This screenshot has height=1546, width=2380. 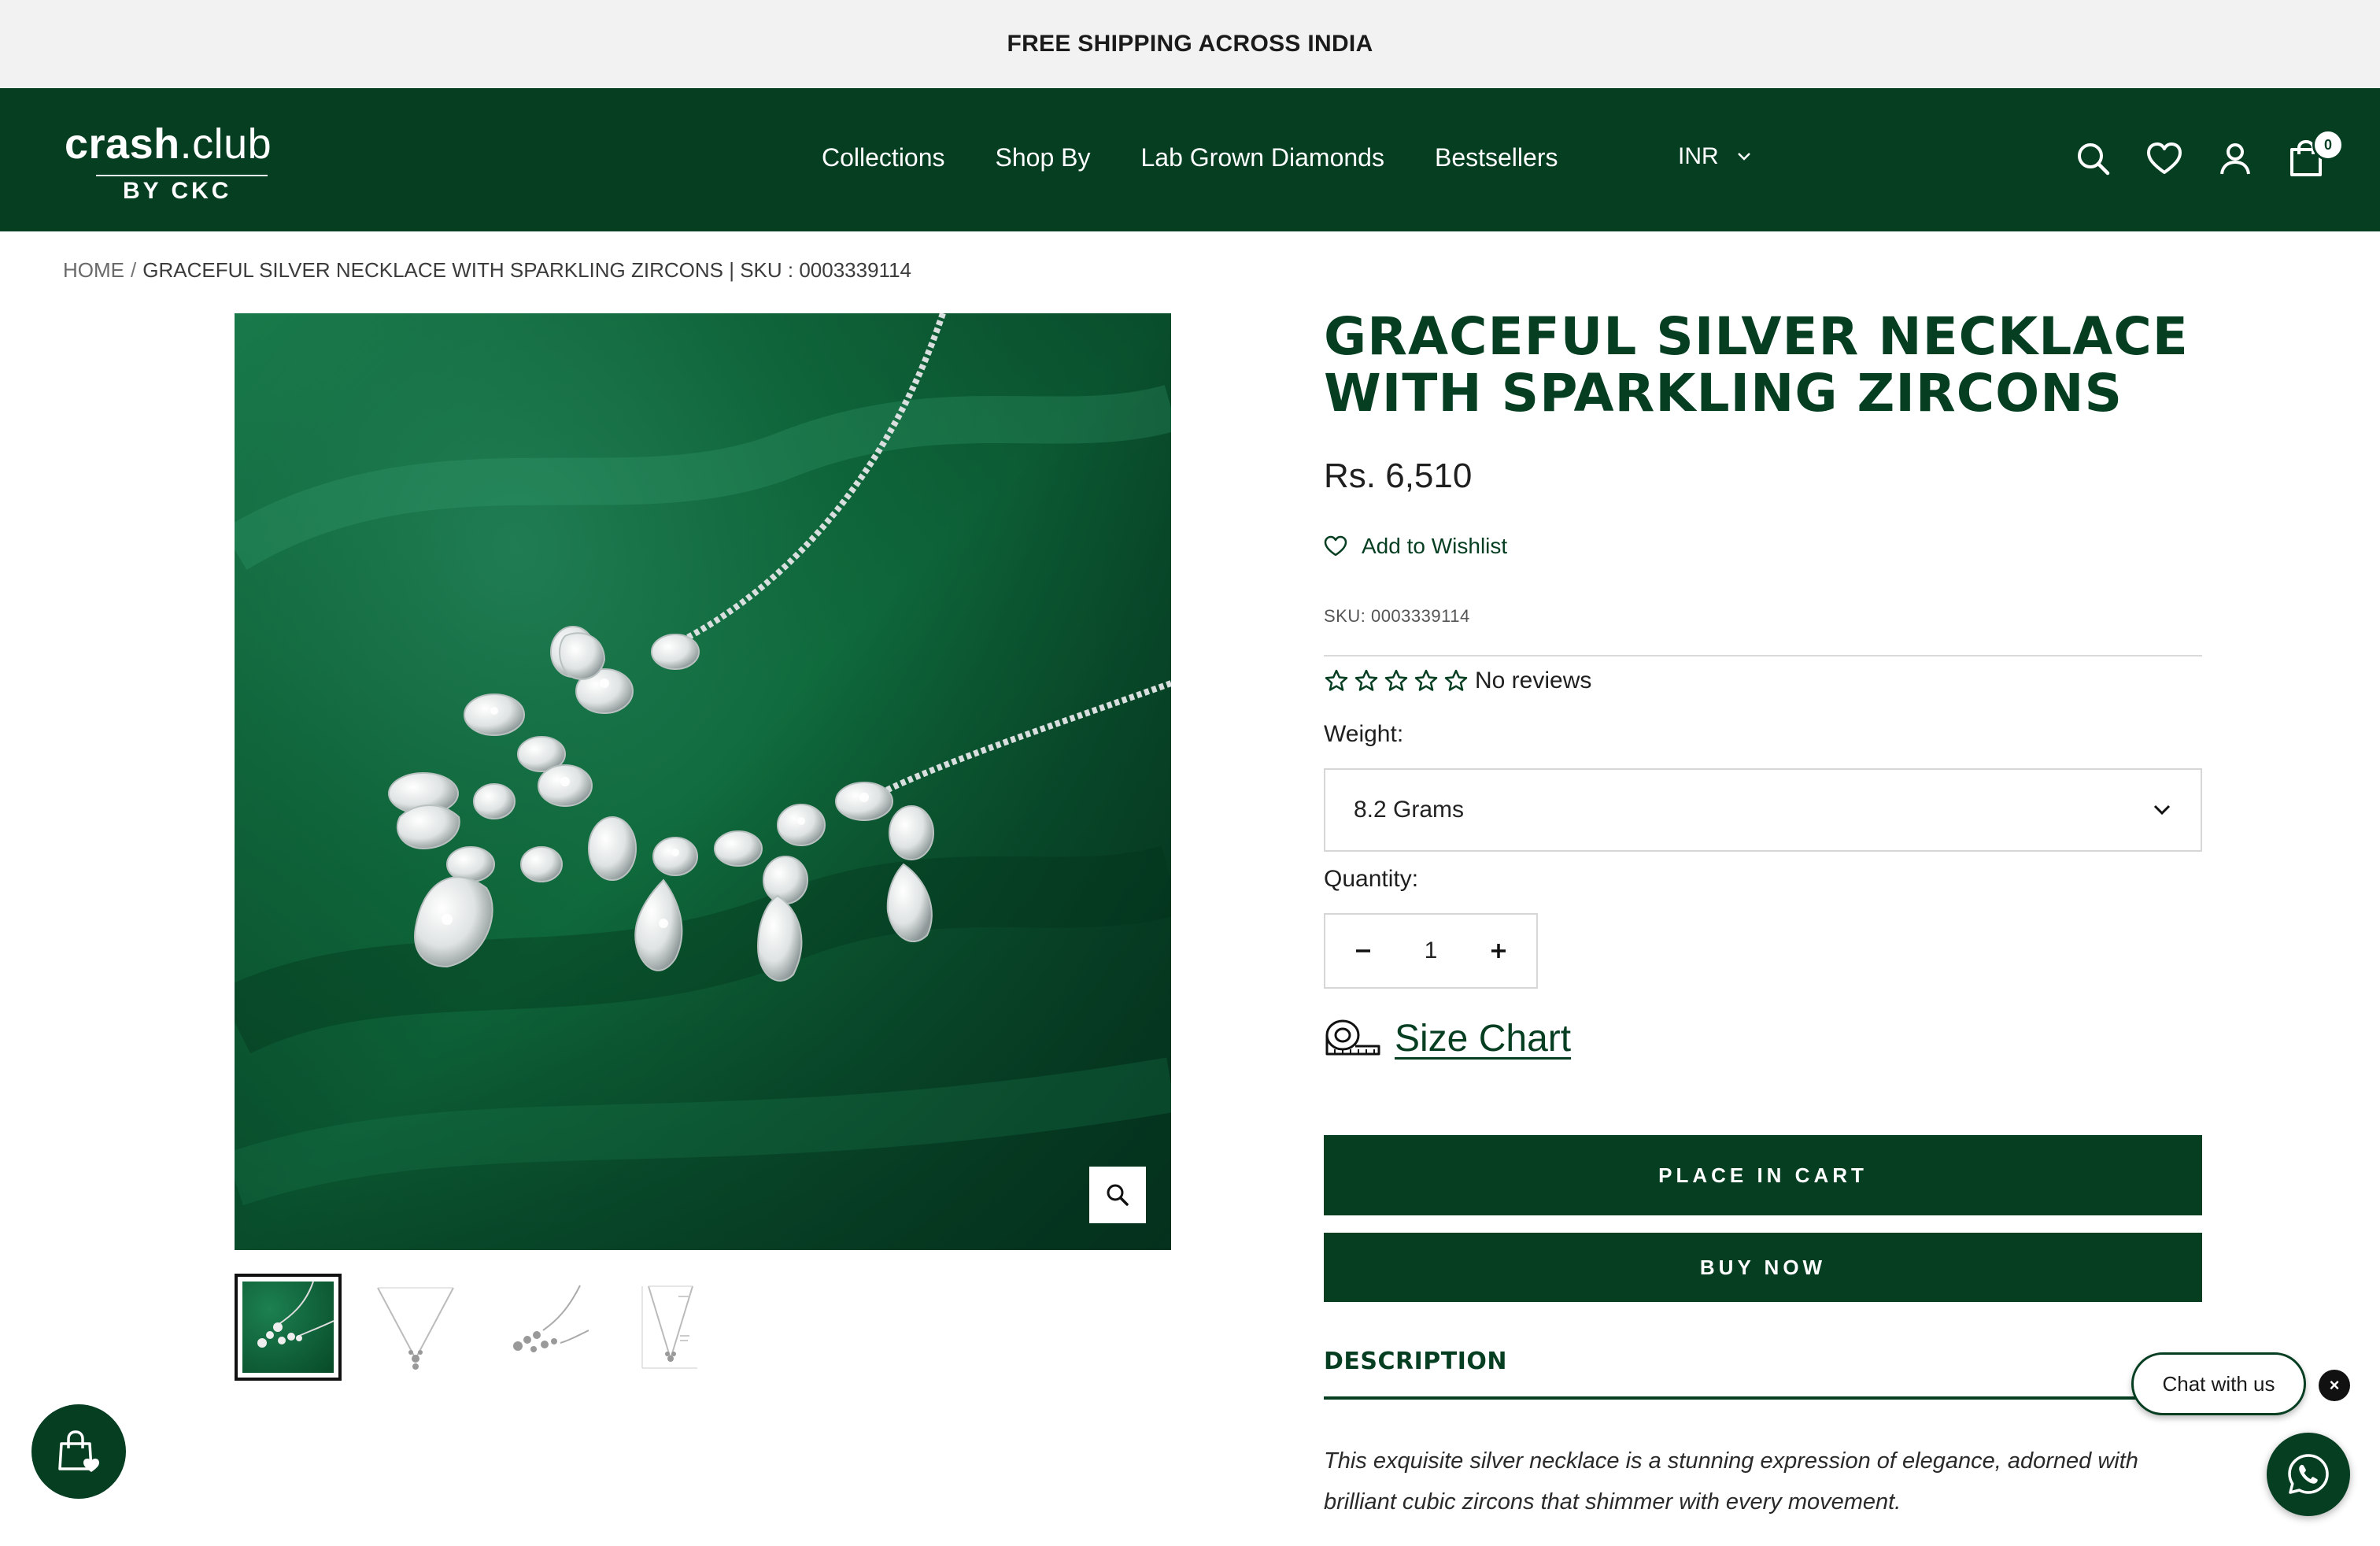 I want to click on brand-logo: crash.club BY CKC, so click(x=183, y=163).